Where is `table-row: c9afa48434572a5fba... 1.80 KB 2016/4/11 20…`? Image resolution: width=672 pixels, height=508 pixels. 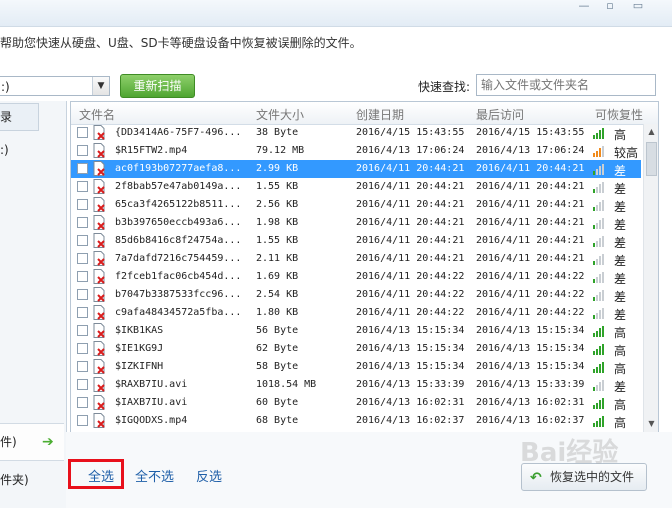
table-row: c9afa48434572a5fba... 1.80 KB 2016/4/11 20… is located at coordinates (356, 313).